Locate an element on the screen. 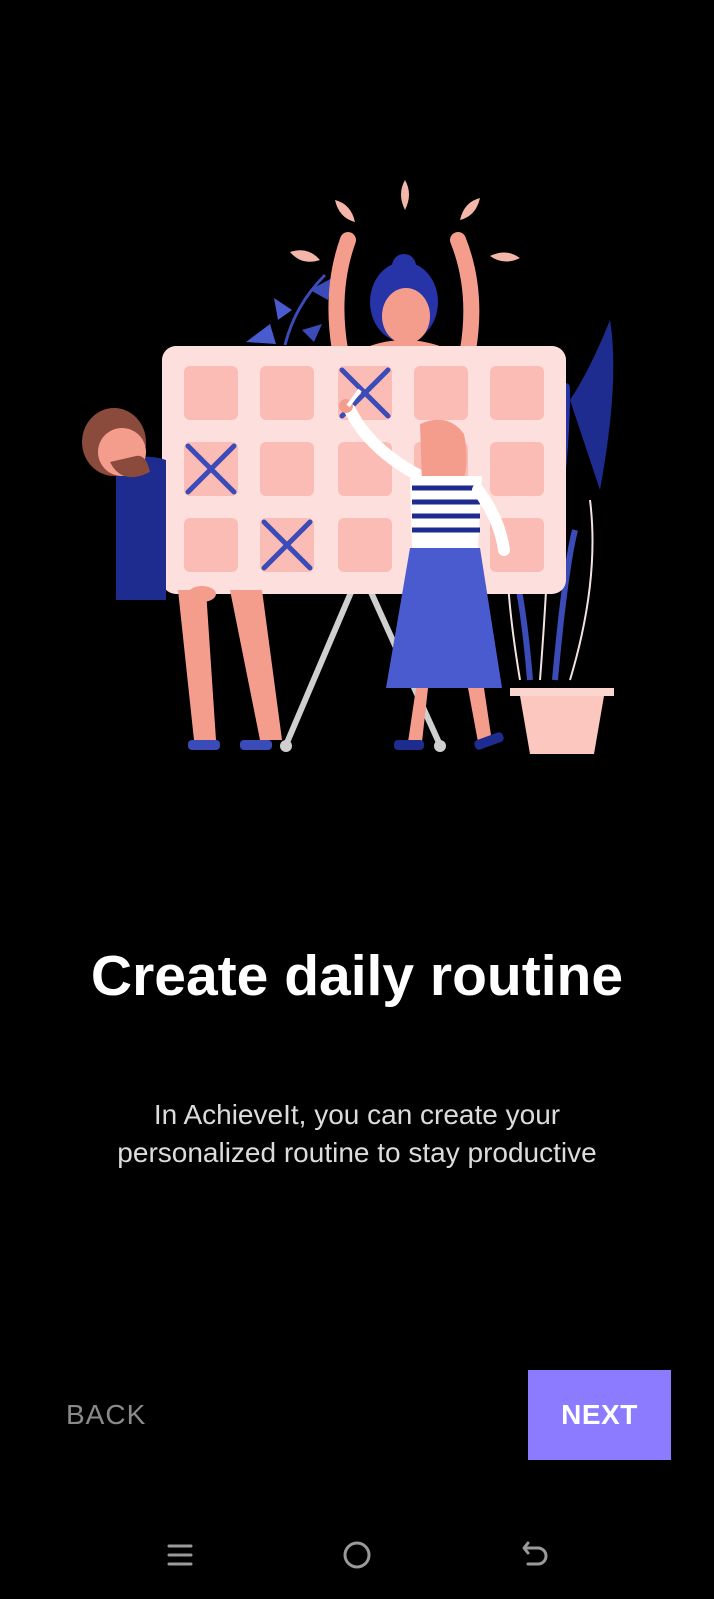  menu-icon is located at coordinates (180, 1555).